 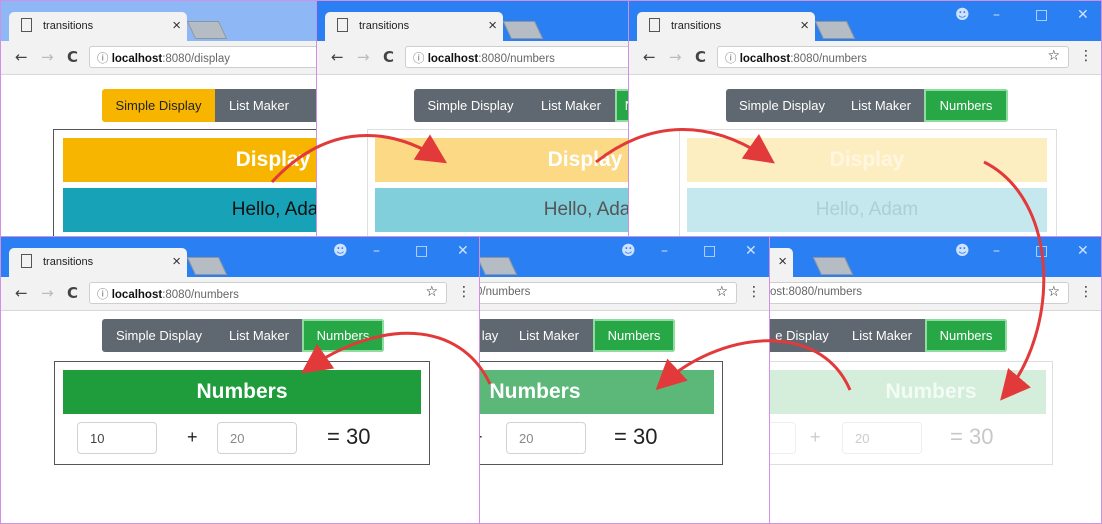 I want to click on address-bar: ost:8080/numbers ☆, so click(x=917, y=293).